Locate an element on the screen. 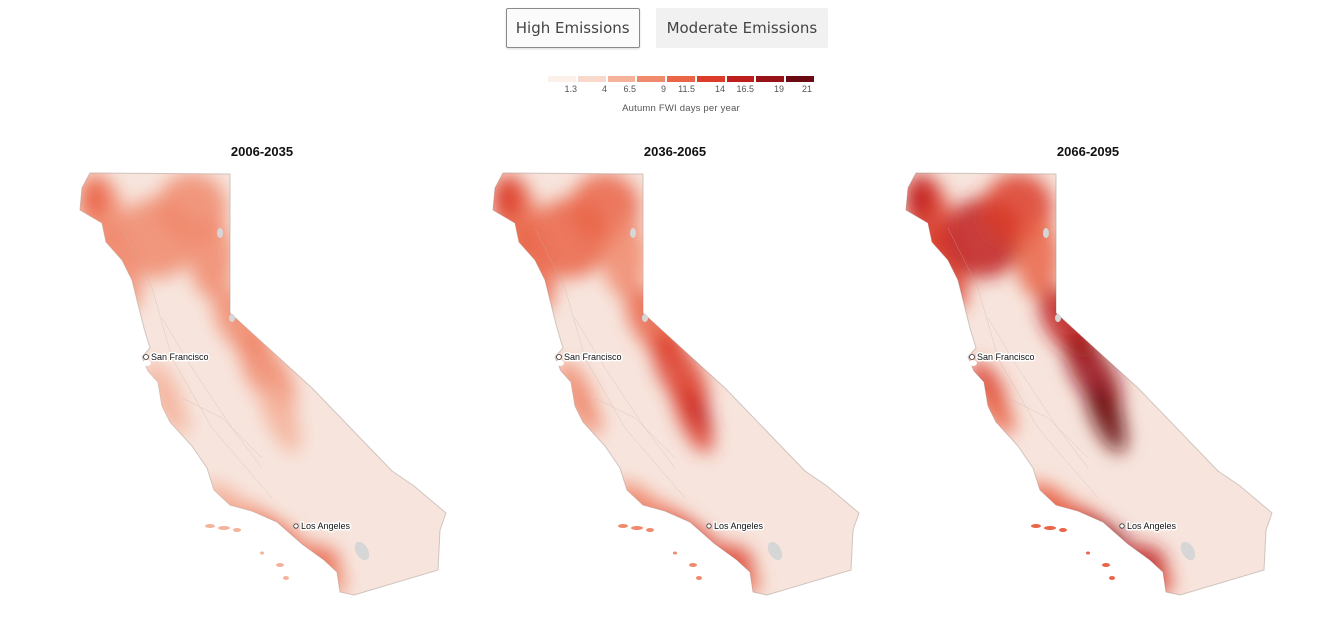 This screenshot has height=628, width=1334. legend-tick: 19 is located at coordinates (778, 89).